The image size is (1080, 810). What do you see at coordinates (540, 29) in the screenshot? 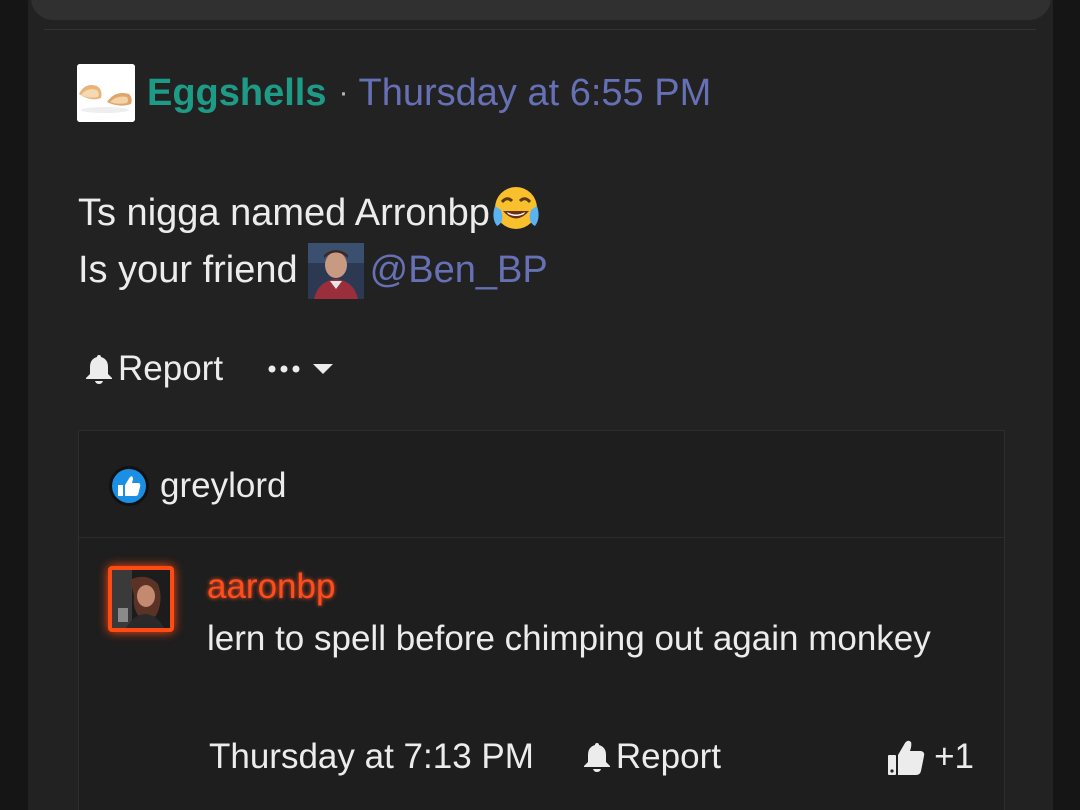
I see `post-divider` at bounding box center [540, 29].